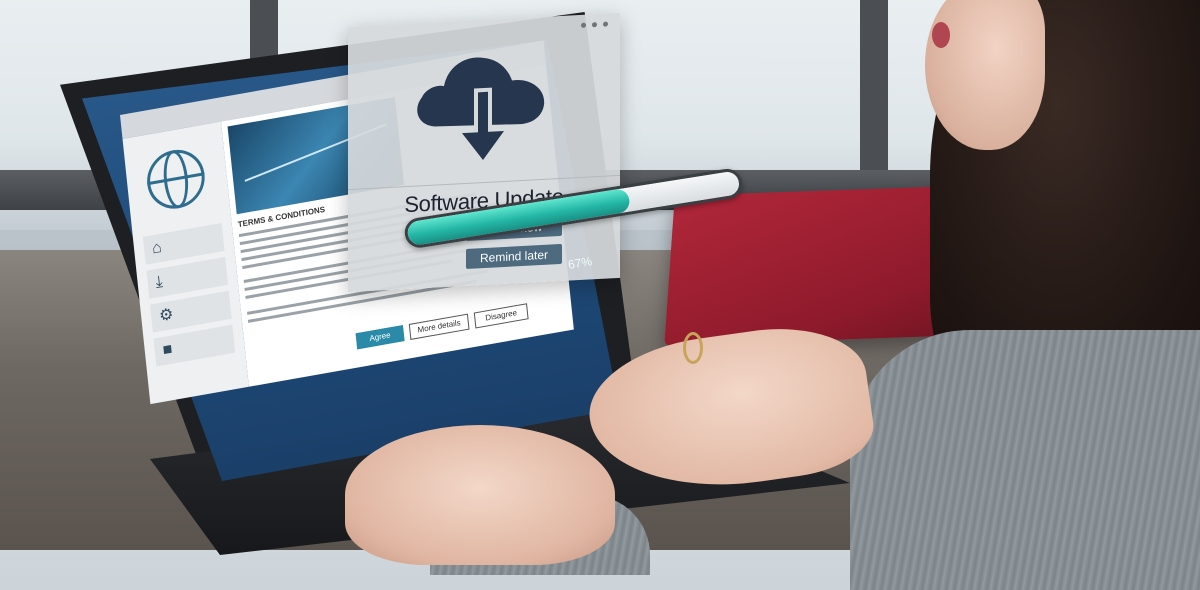 The height and width of the screenshot is (590, 1200). I want to click on globe-icon, so click(176, 179).